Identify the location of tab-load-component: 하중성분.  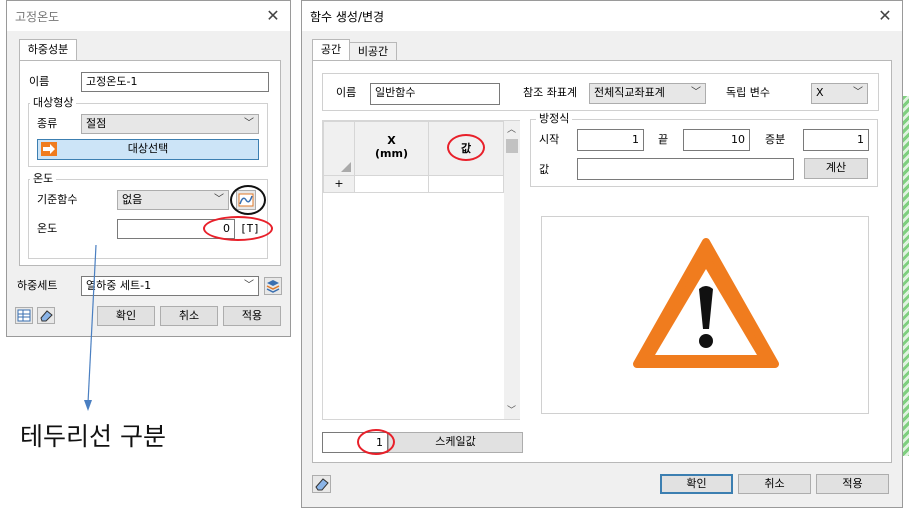
(48, 50).